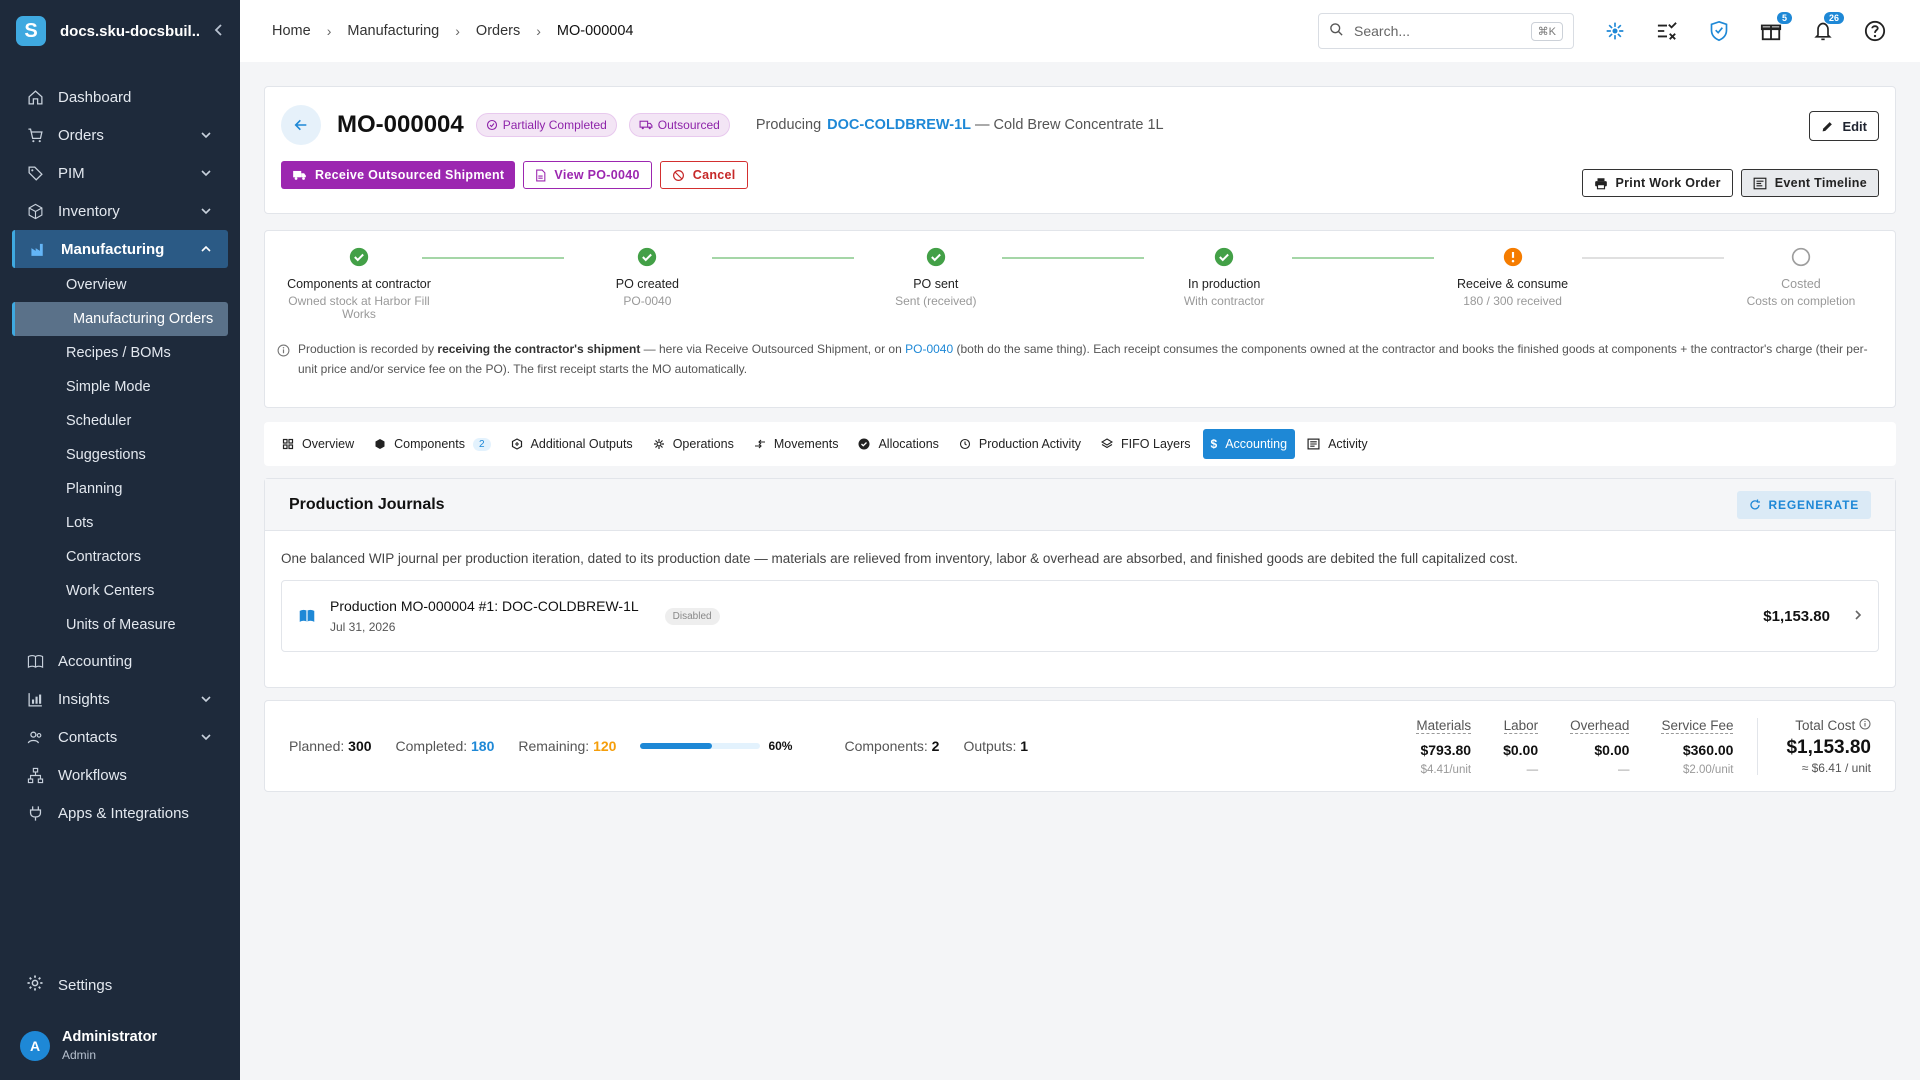 The image size is (1920, 1080). I want to click on shield-icon, so click(1719, 31).